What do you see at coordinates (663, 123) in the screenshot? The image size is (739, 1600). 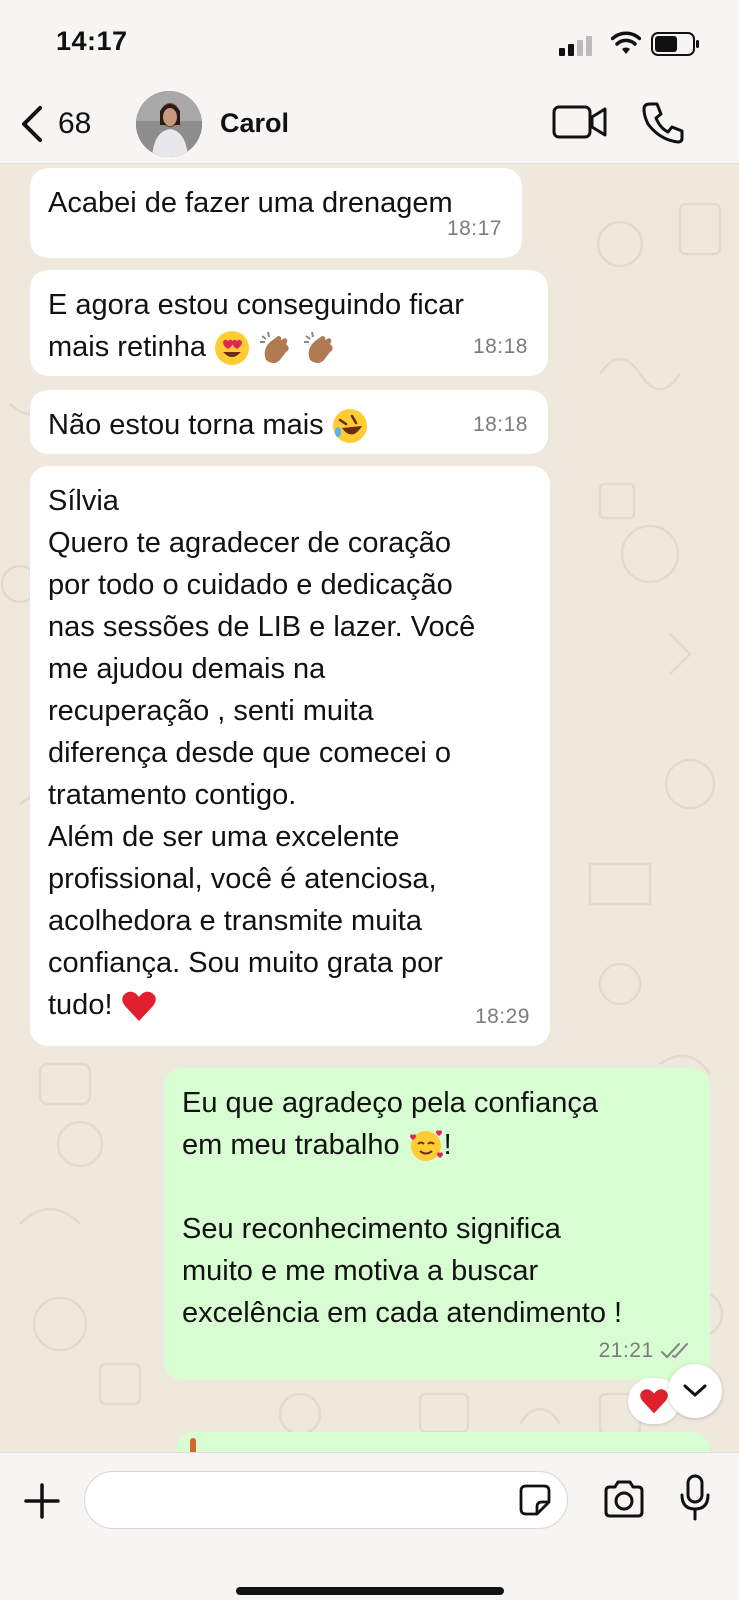 I see `phone-icon` at bounding box center [663, 123].